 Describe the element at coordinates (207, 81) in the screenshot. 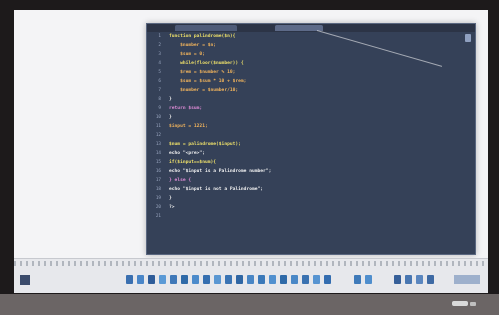

I see `code-line: $sum = $sum * 10 + $rem;` at that location.